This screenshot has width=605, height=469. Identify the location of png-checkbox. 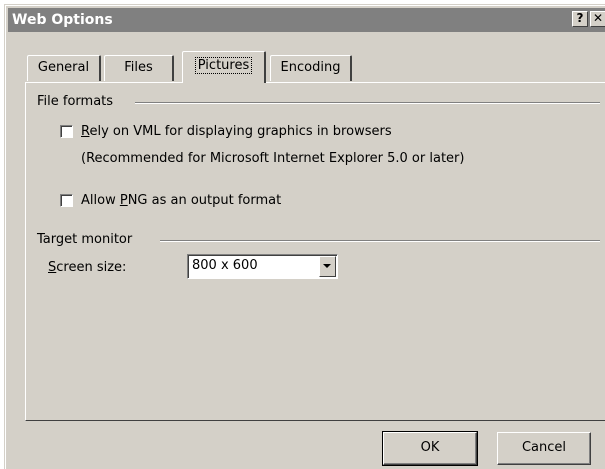
(66, 200).